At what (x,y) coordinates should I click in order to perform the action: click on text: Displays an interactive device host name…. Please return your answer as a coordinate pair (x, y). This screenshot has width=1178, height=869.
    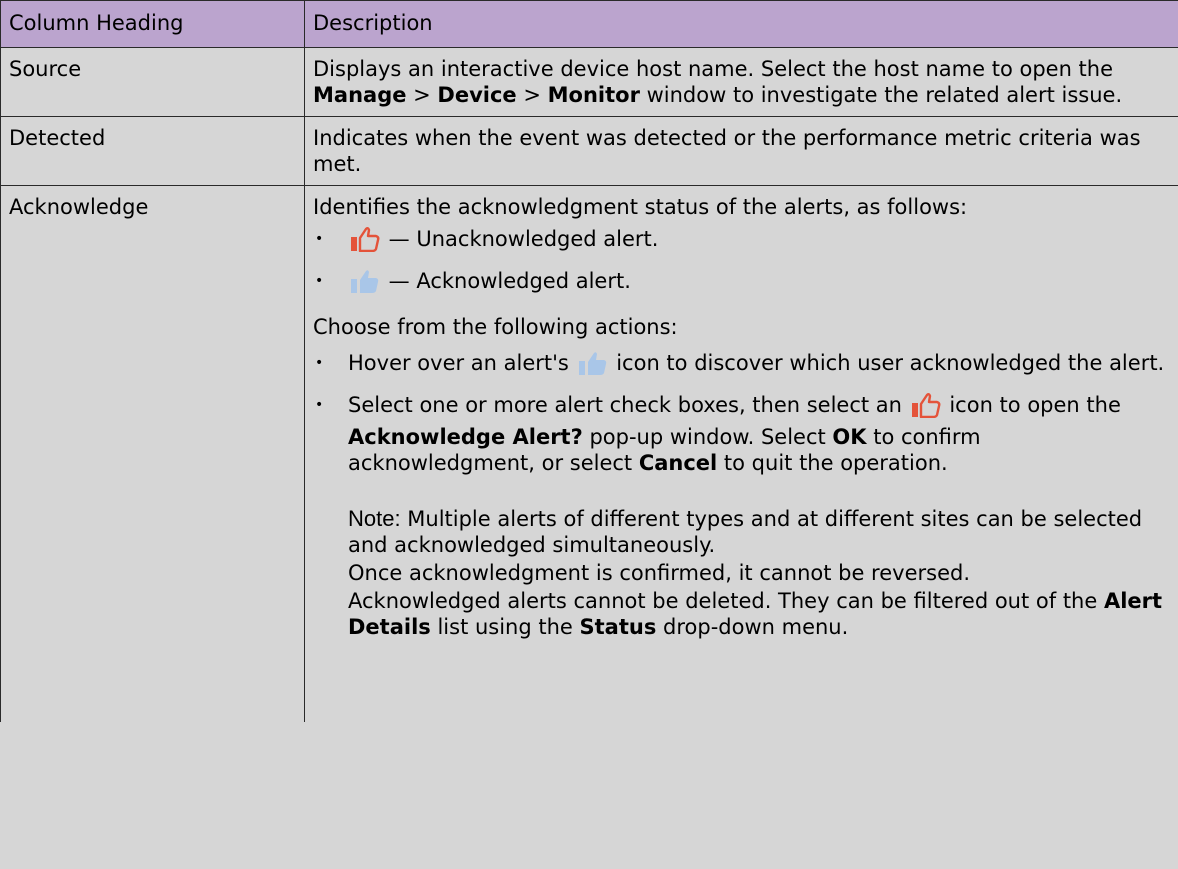
    Looking at the image, I should click on (713, 69).